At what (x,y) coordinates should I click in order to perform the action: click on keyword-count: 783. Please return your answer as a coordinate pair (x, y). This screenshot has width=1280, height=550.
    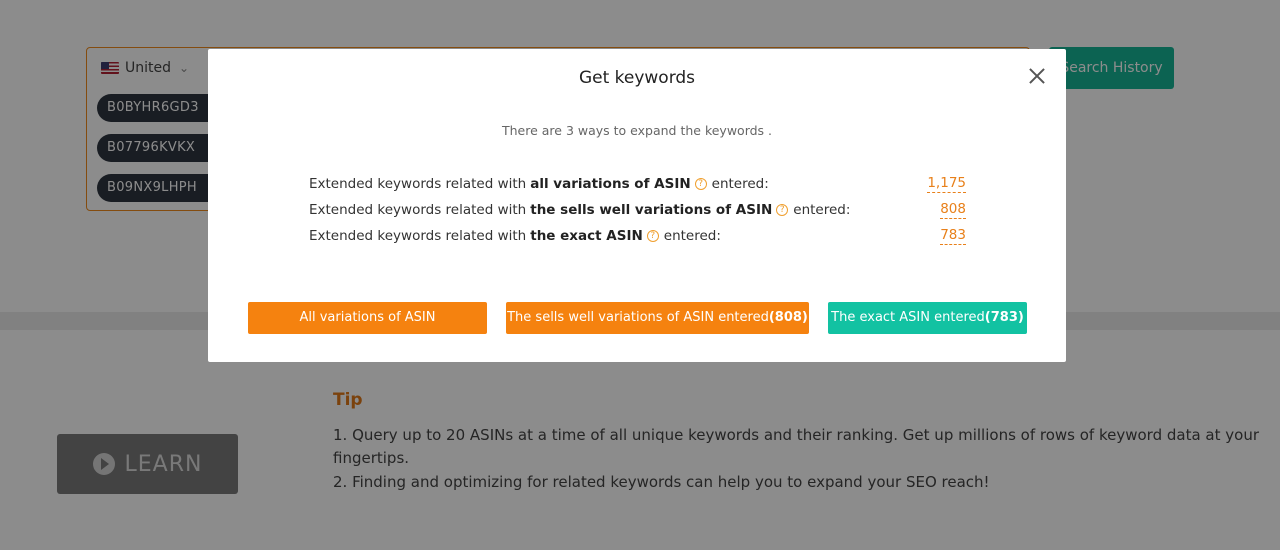
    Looking at the image, I should click on (953, 235).